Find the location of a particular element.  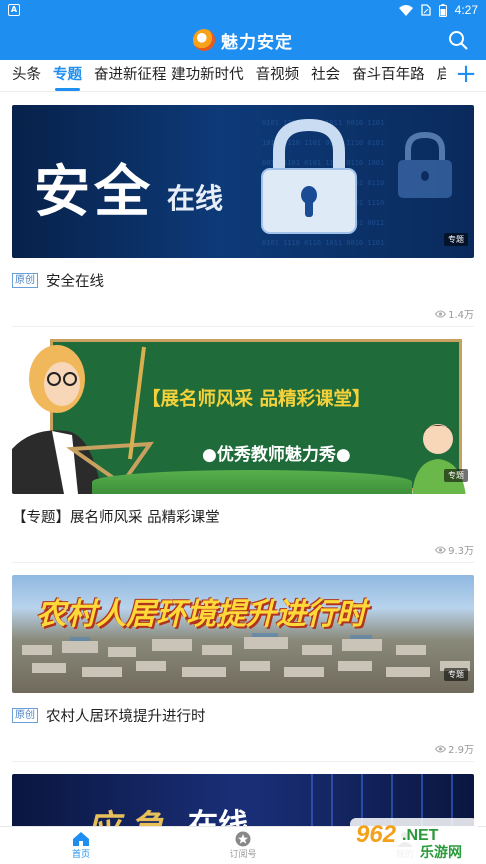

tab-topics: 专题 is located at coordinates (67, 75).